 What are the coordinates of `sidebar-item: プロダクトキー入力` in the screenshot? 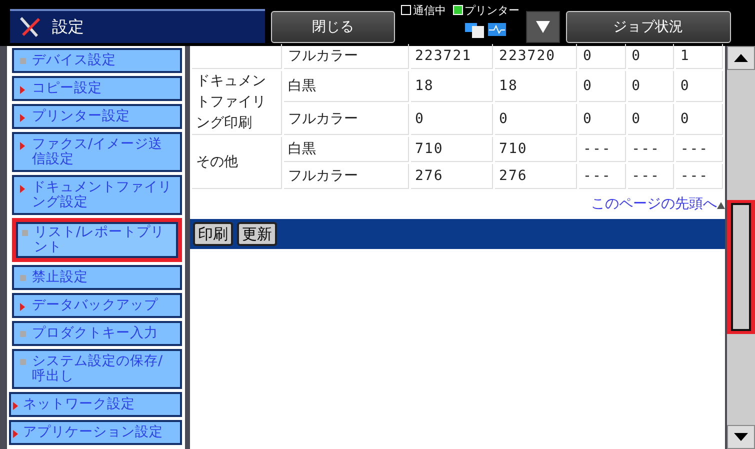 It's located at (97, 333).